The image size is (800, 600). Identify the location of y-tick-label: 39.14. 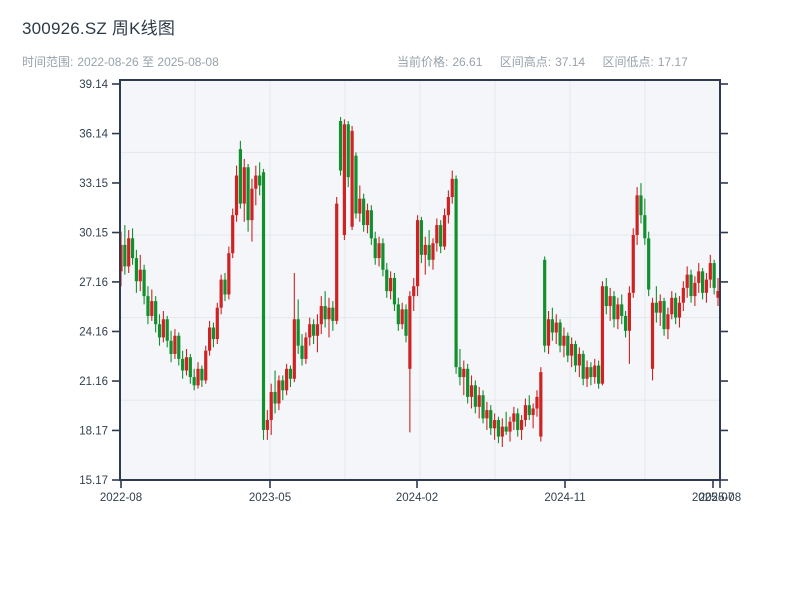
(93, 85).